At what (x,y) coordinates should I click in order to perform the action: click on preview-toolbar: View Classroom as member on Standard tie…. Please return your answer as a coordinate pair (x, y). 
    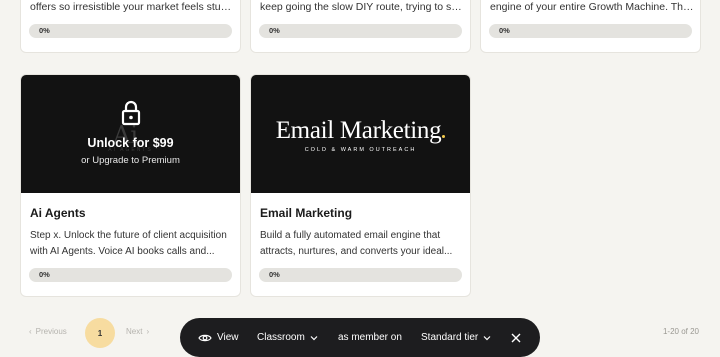
    Looking at the image, I should click on (360, 337).